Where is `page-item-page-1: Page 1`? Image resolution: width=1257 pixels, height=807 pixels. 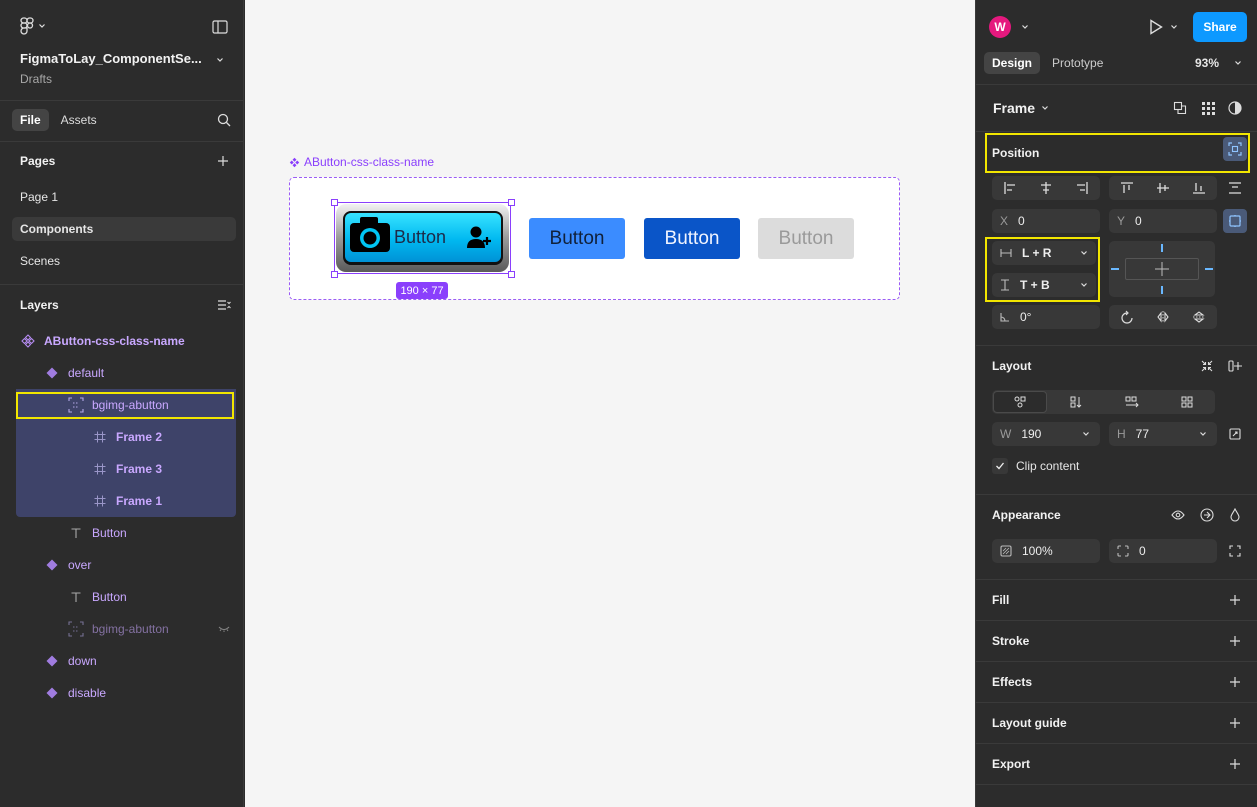 page-item-page-1: Page 1 is located at coordinates (124, 197).